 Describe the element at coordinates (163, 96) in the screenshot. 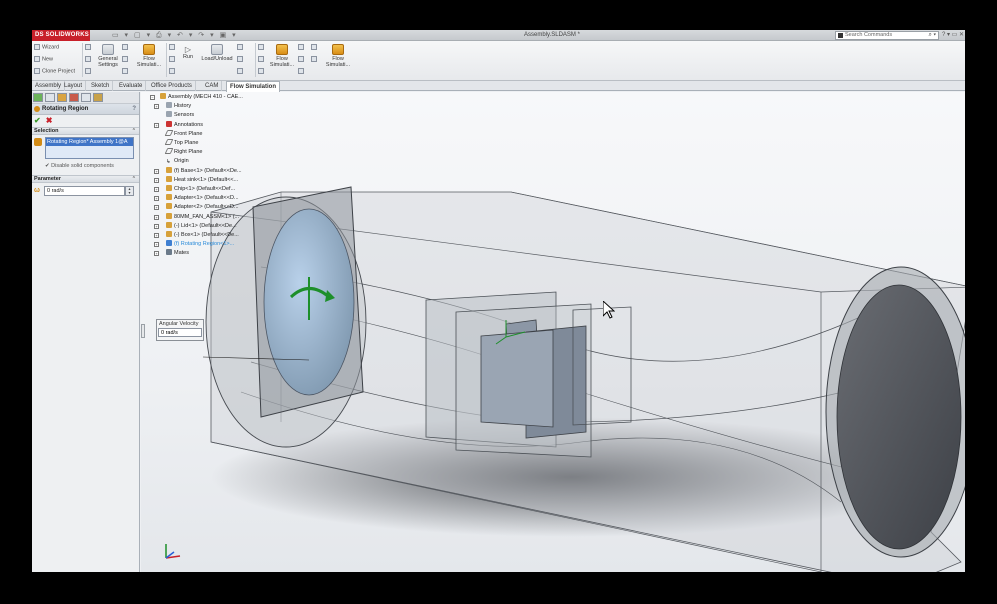

I see `assembly-icon` at that location.